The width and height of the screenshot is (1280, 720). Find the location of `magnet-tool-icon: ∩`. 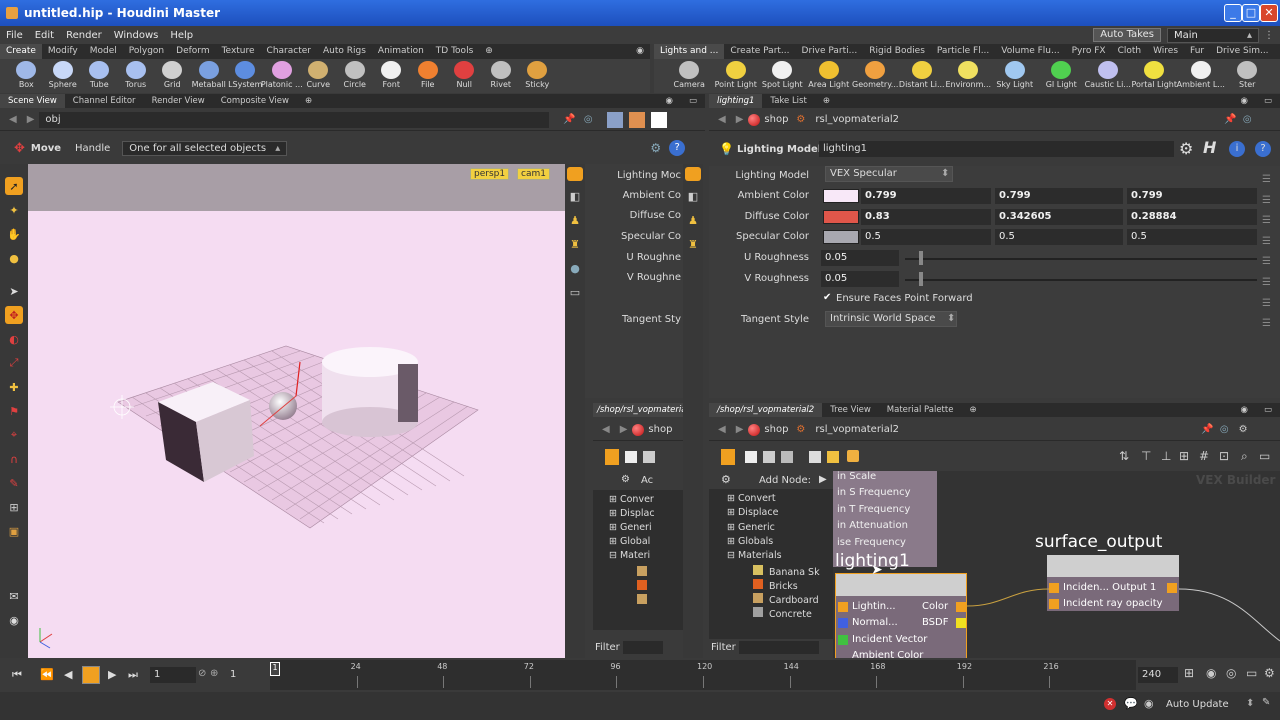

magnet-tool-icon: ∩ is located at coordinates (14, 459).